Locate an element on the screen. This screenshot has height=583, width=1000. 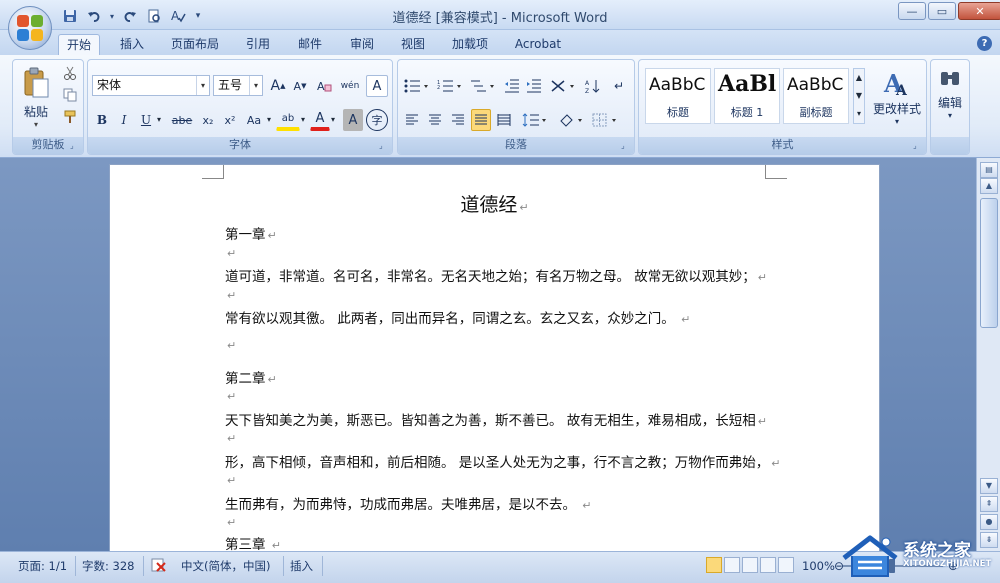
outline-view-icon is located at coordinates (768, 565).